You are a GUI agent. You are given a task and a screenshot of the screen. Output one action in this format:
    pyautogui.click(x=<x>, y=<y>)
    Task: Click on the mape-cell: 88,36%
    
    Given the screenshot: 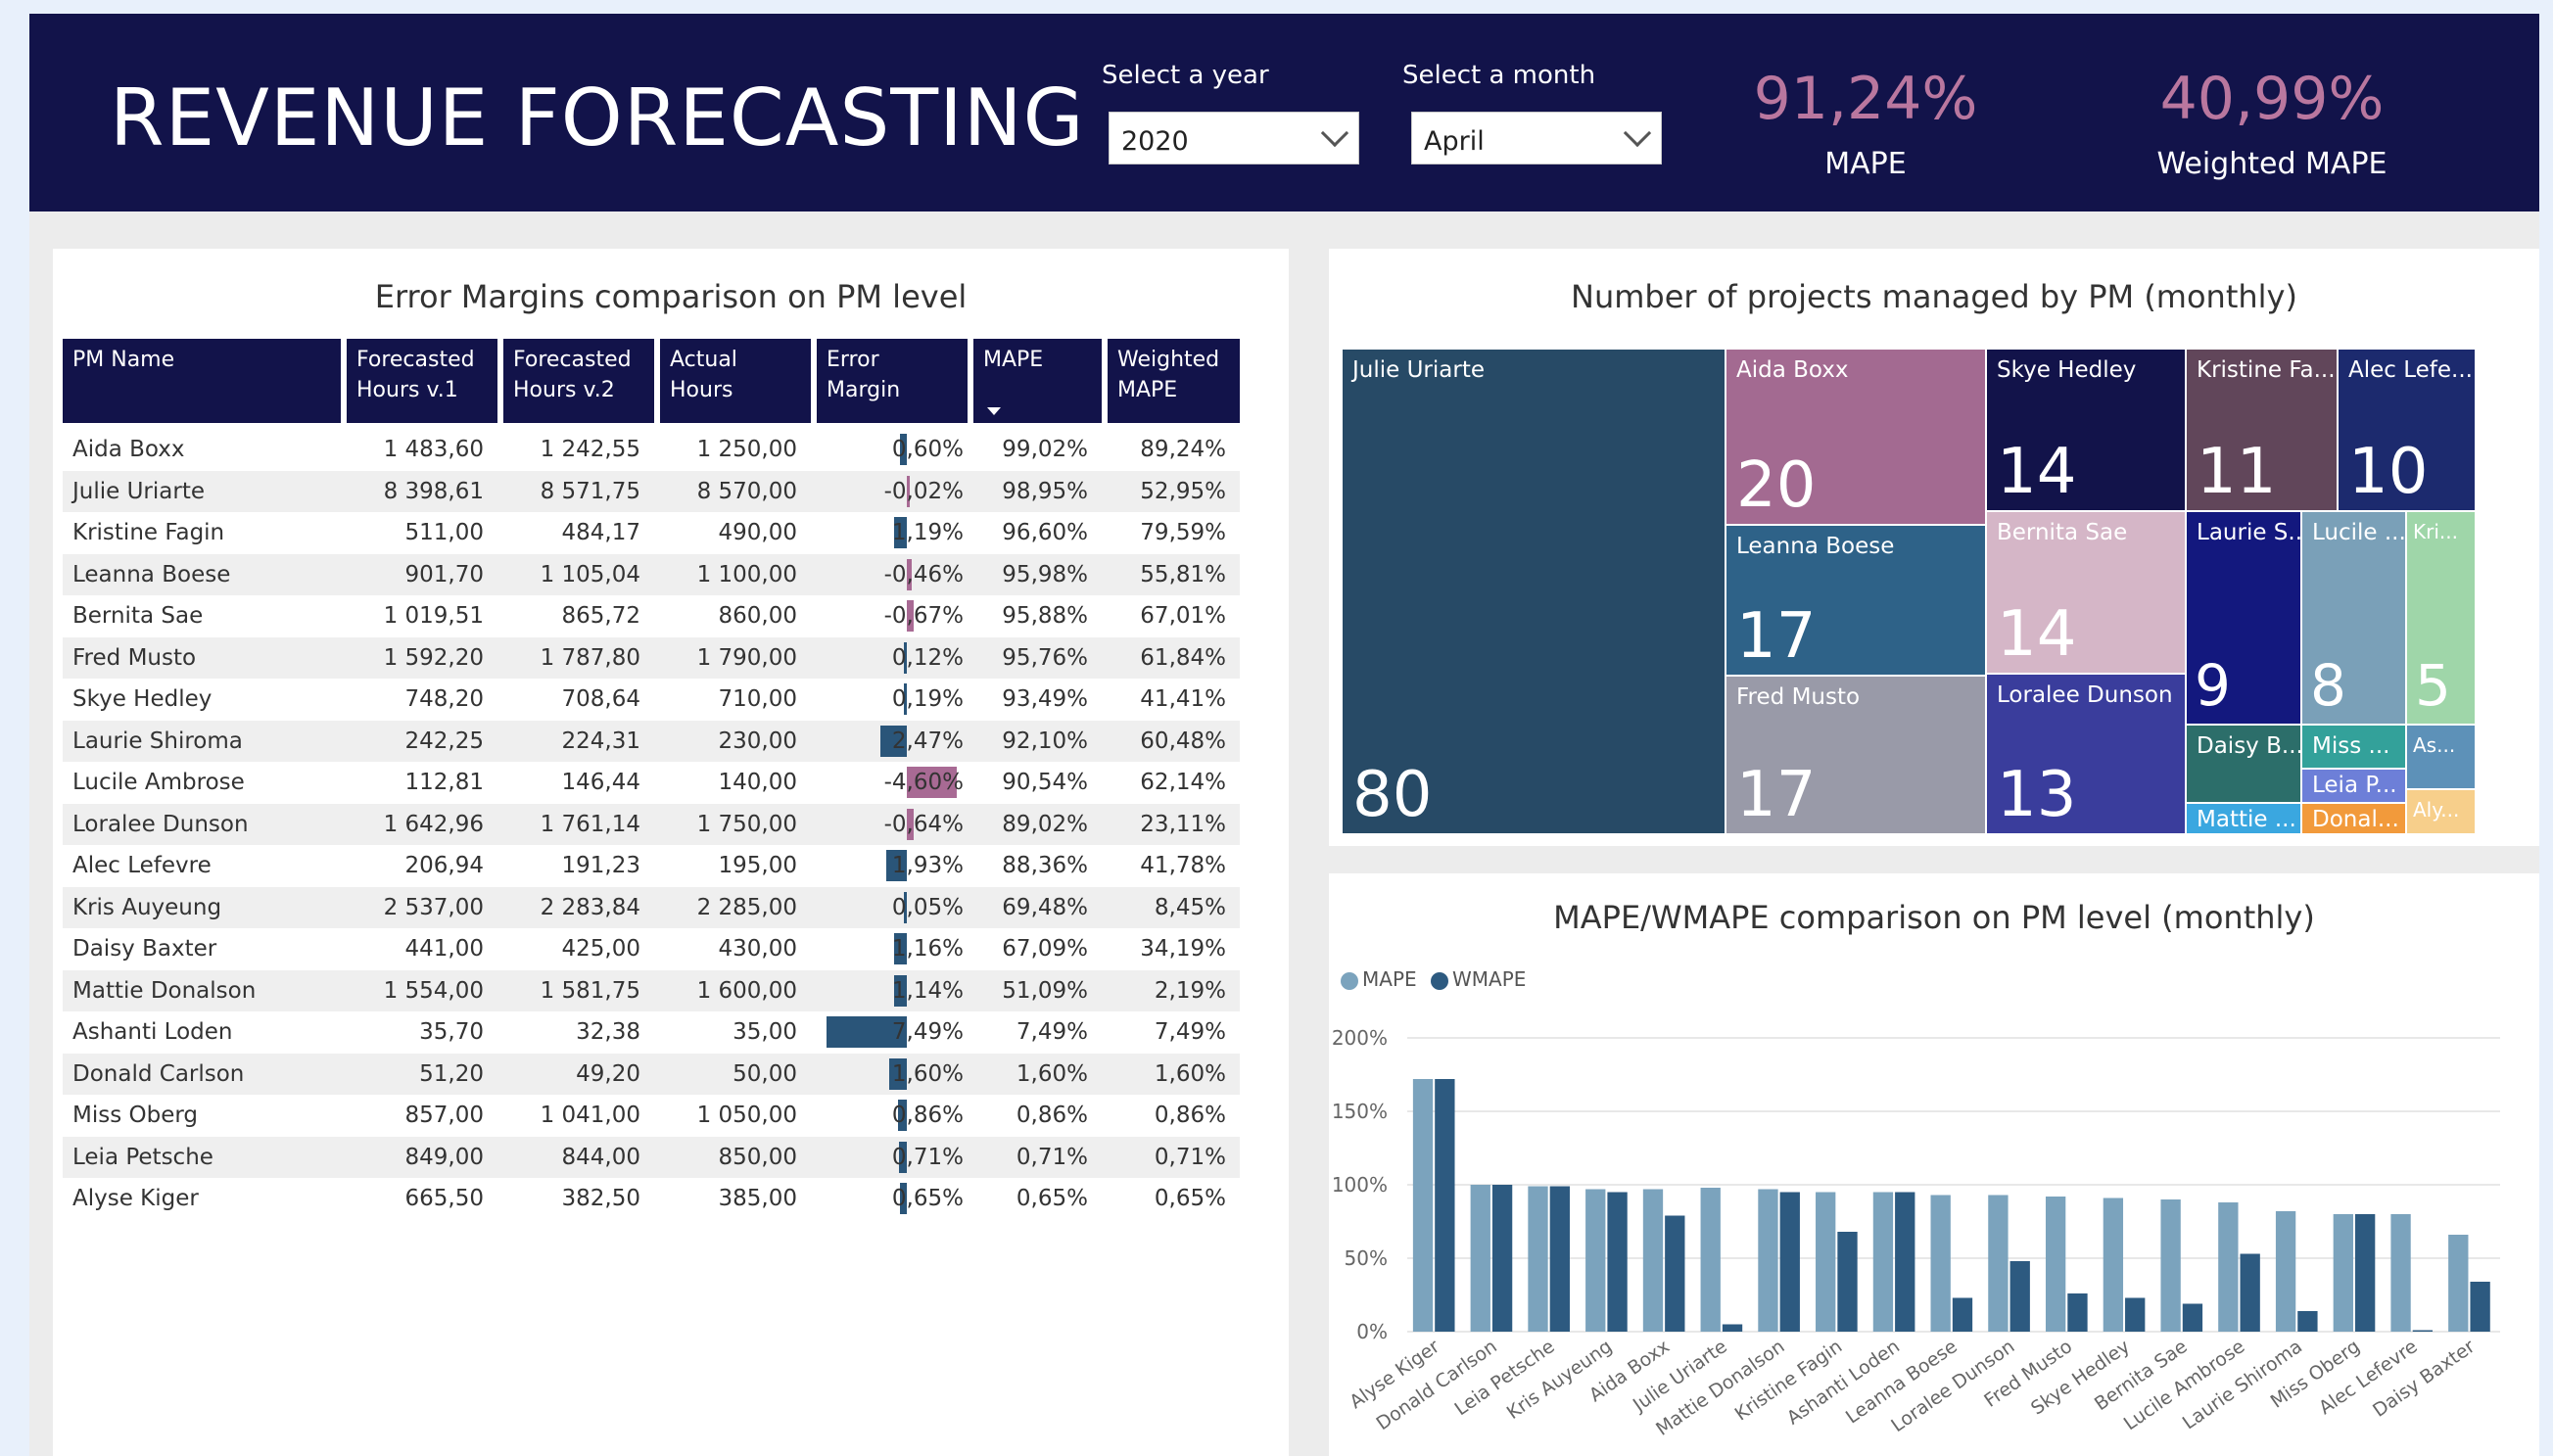 What is the action you would take?
    pyautogui.click(x=1045, y=865)
    